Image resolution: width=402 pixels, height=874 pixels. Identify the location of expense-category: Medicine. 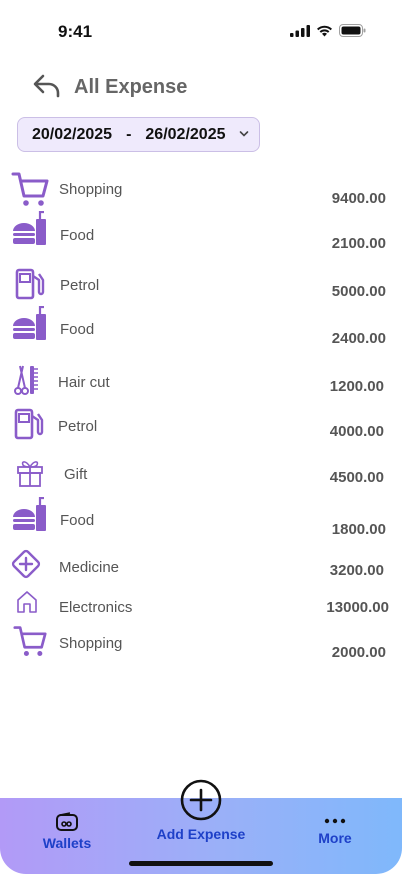
(89, 567).